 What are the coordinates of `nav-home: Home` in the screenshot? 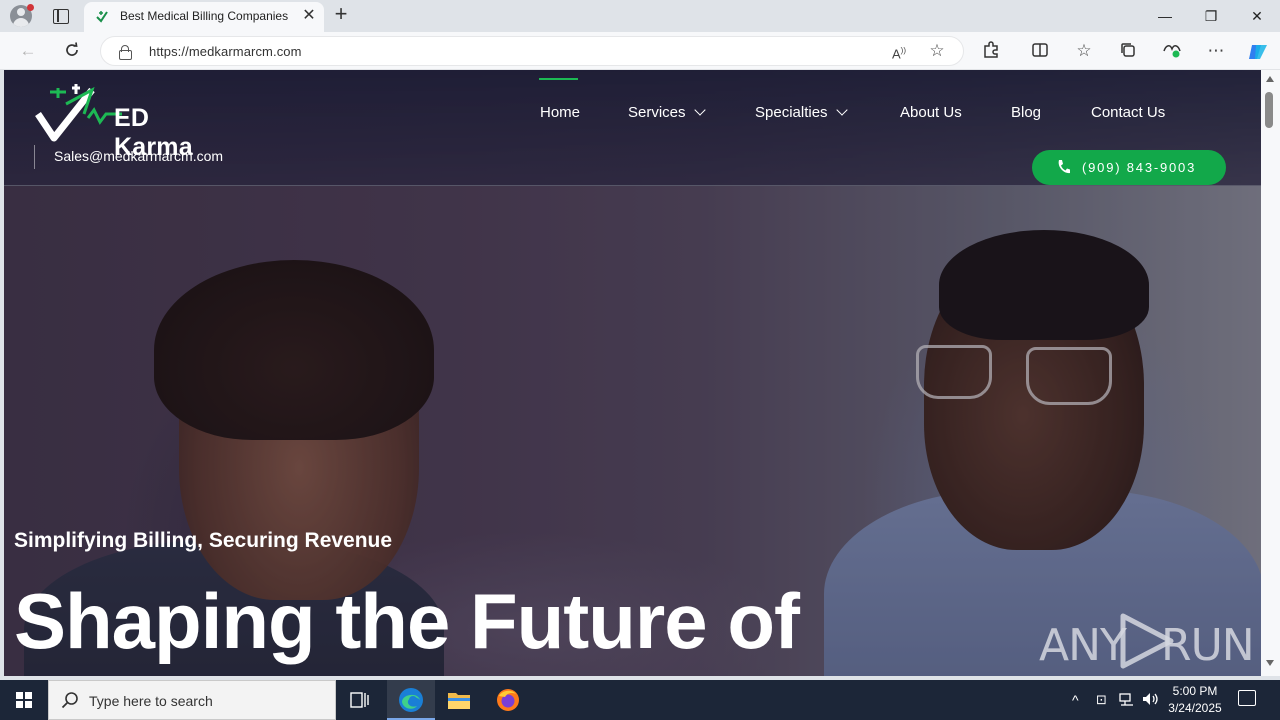 It's located at (560, 112).